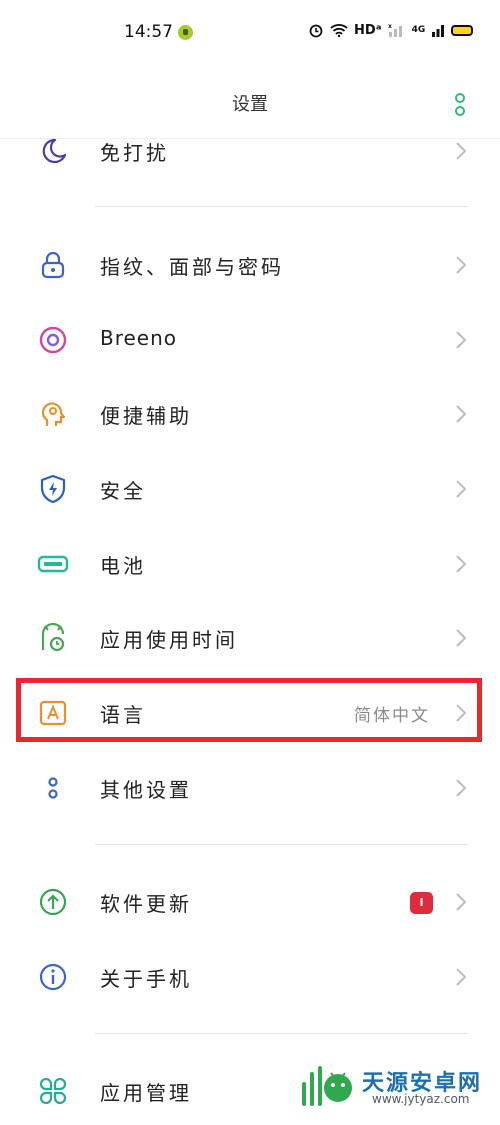 The image size is (500, 1125). Describe the element at coordinates (123, 566) in the screenshot. I see `settings-row-label: 电池` at that location.